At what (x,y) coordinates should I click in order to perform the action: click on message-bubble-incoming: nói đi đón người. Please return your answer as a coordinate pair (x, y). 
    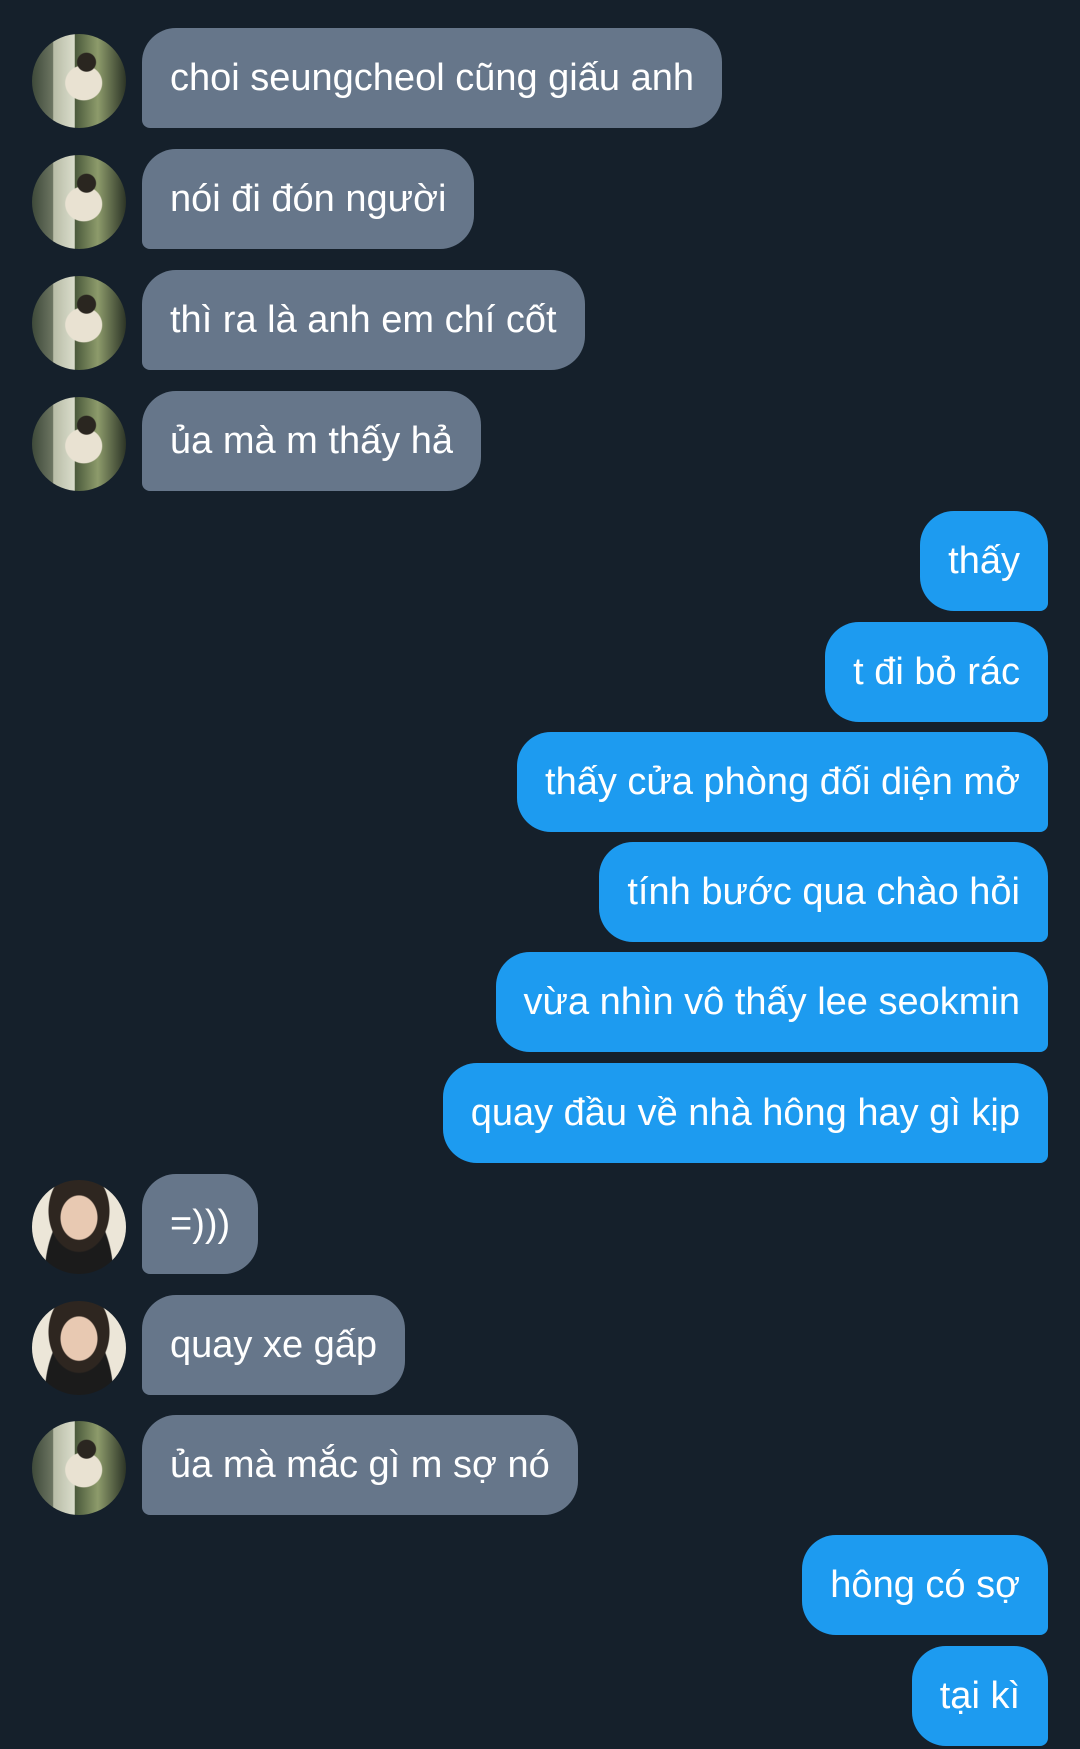
    Looking at the image, I should click on (308, 199).